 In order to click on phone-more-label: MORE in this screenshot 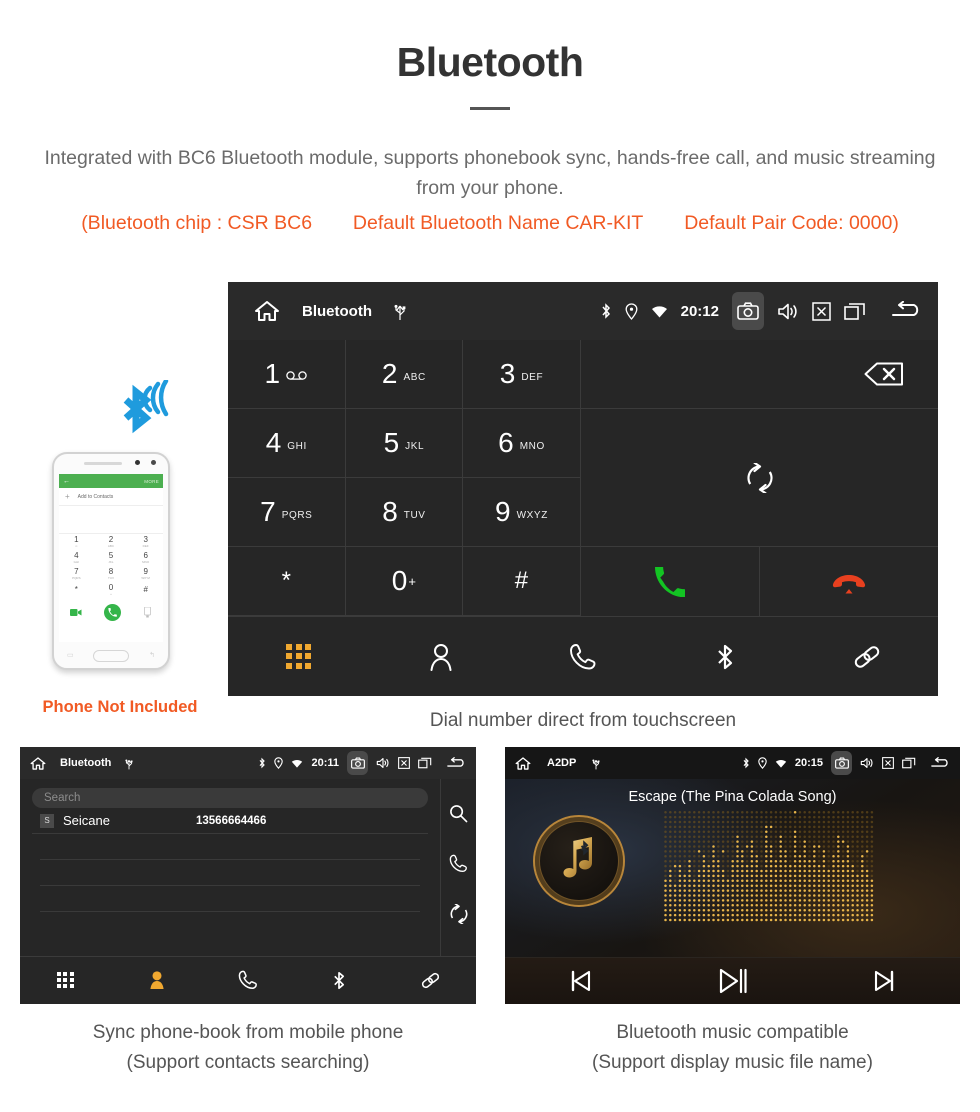, I will do `click(151, 481)`.